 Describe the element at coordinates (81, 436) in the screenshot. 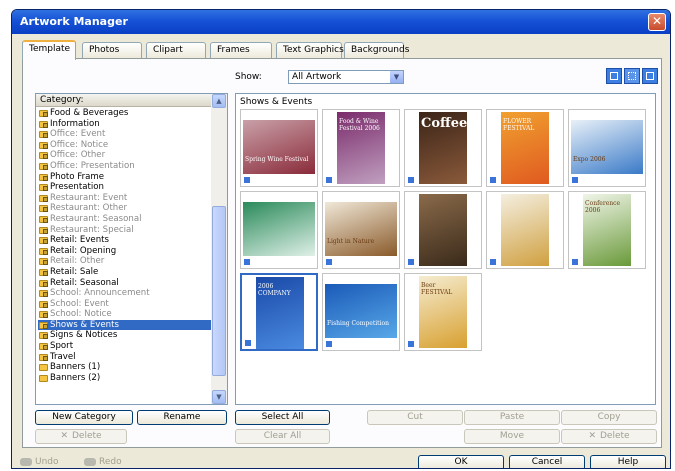

I see `delete-category-button: ✕ Delete` at that location.